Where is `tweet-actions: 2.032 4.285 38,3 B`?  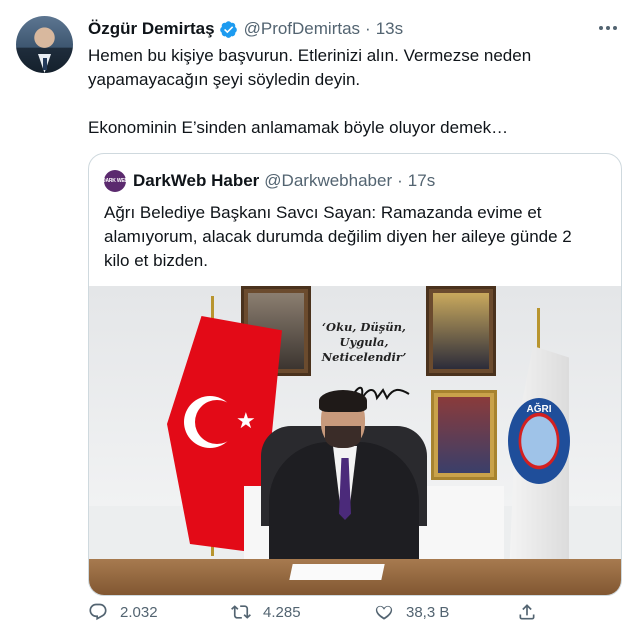 tweet-actions: 2.032 4.285 38,3 B is located at coordinates (318, 612).